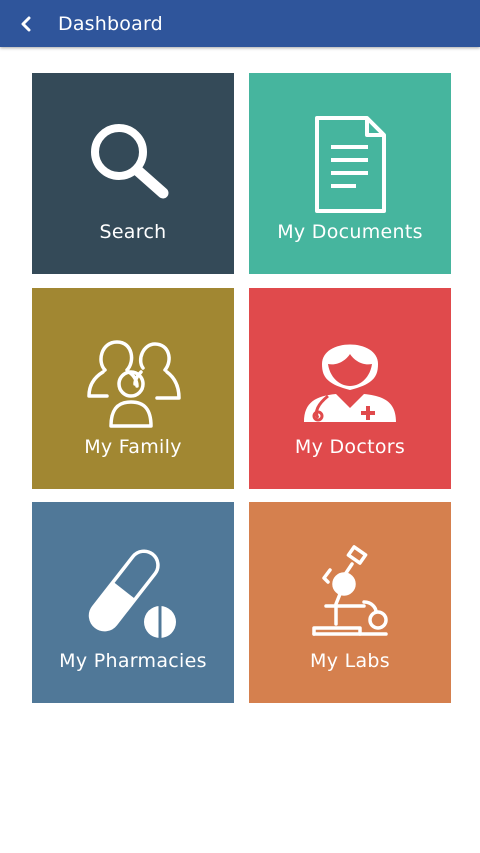 The height and width of the screenshot is (853, 480). What do you see at coordinates (350, 447) in the screenshot?
I see `tile-label: My Doctors` at bounding box center [350, 447].